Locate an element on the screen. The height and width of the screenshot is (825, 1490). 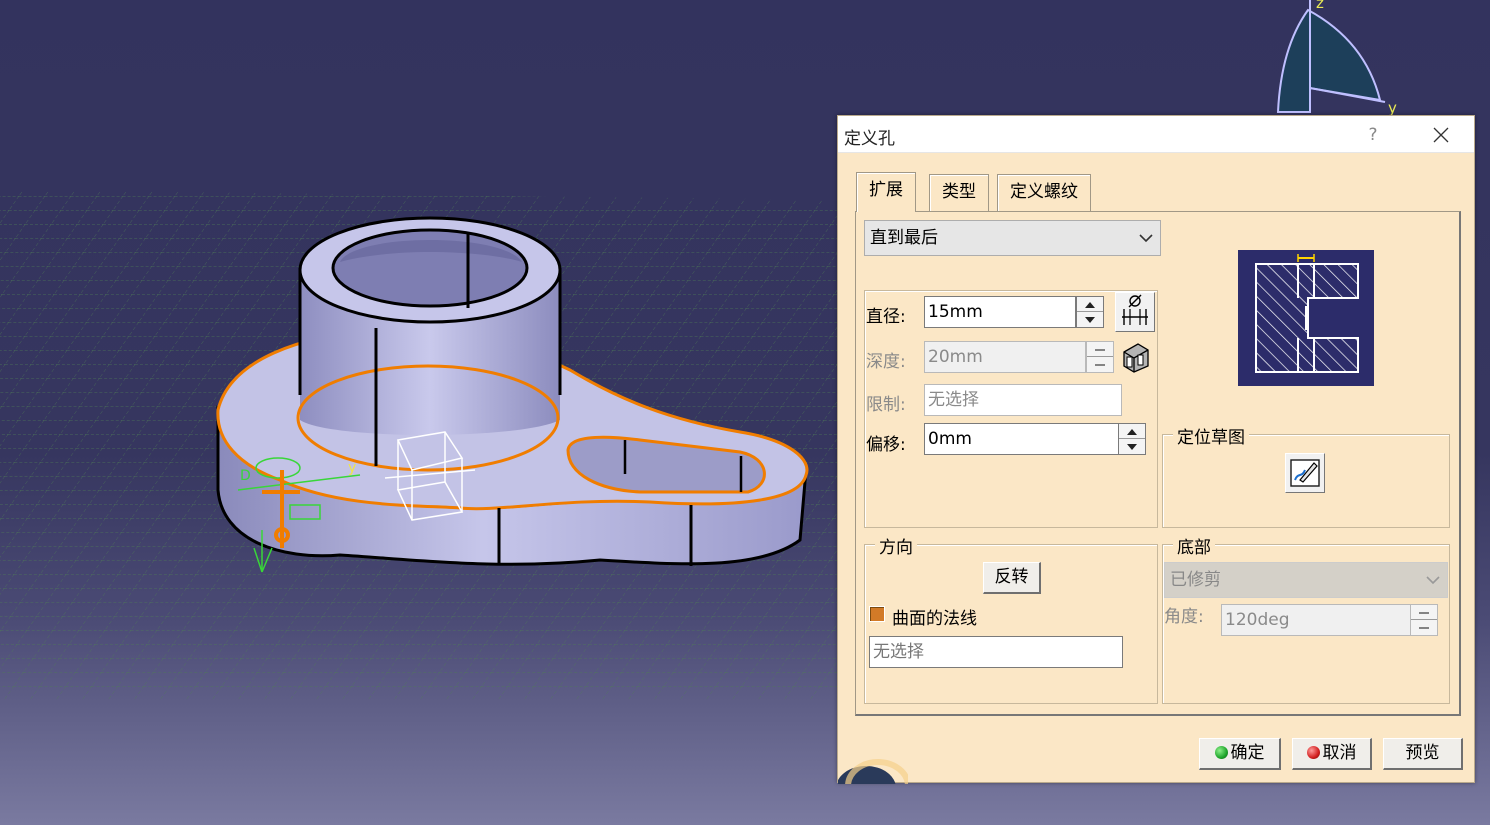
diameter-measure-button is located at coordinates (1135, 312).